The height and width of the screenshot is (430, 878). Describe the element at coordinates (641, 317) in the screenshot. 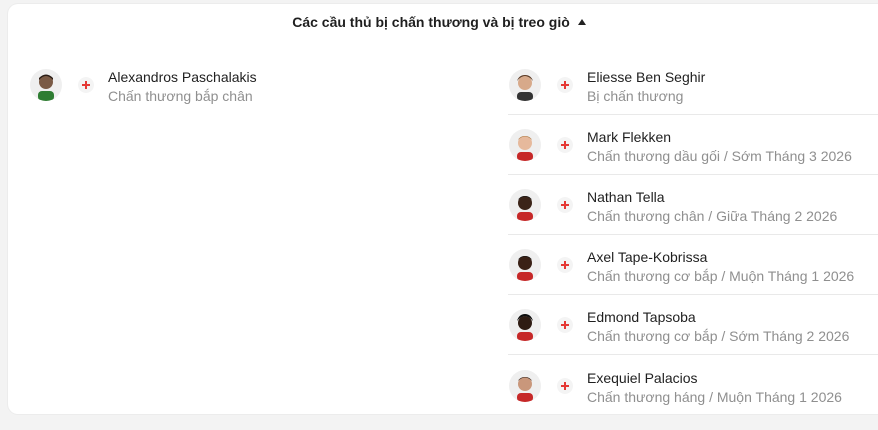

I see `player-name: Edmond Tapsoba` at that location.